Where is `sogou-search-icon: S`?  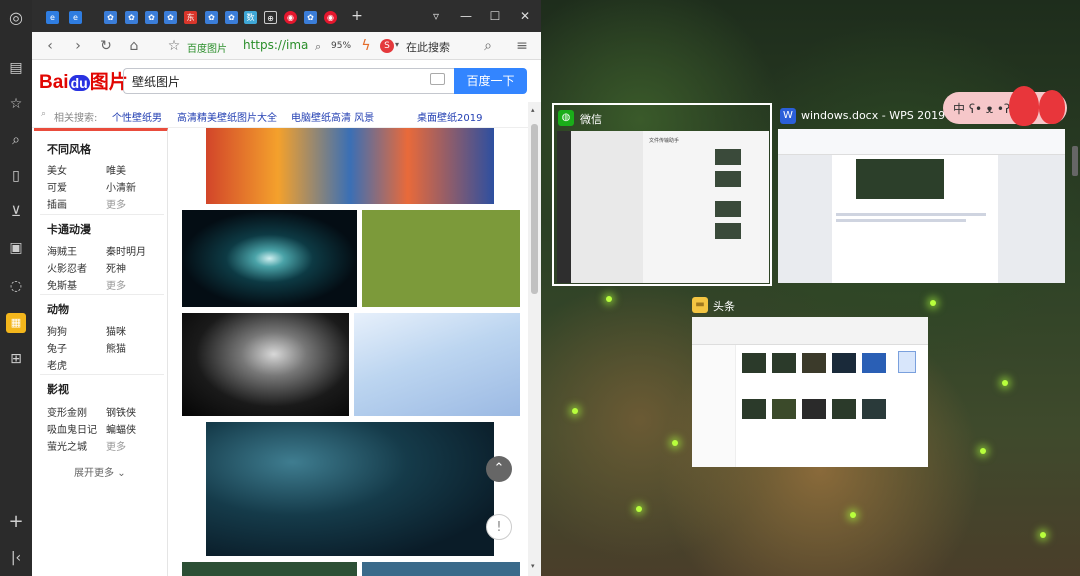 sogou-search-icon: S is located at coordinates (387, 46).